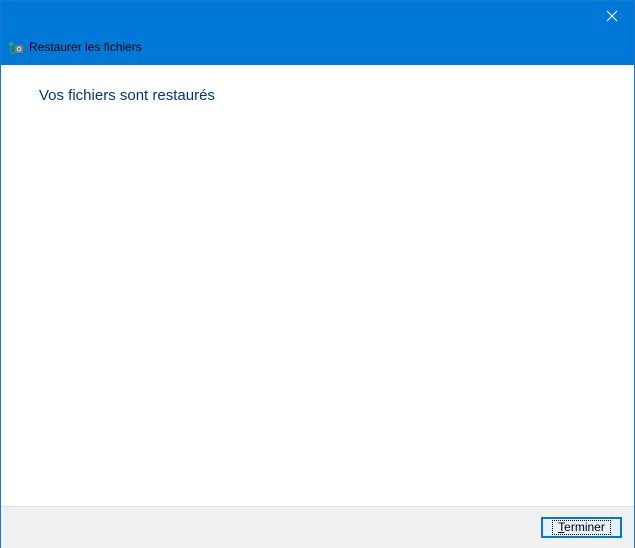  Describe the element at coordinates (85, 47) in the screenshot. I see `window-title: Restaurer les fichiers` at that location.